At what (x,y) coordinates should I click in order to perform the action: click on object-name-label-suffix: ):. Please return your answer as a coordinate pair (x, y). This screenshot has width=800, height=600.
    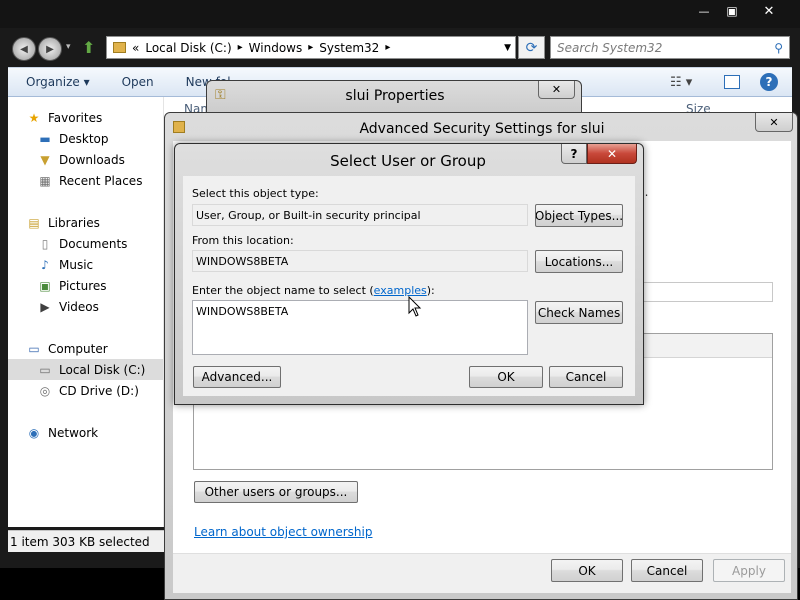
    Looking at the image, I should click on (430, 290).